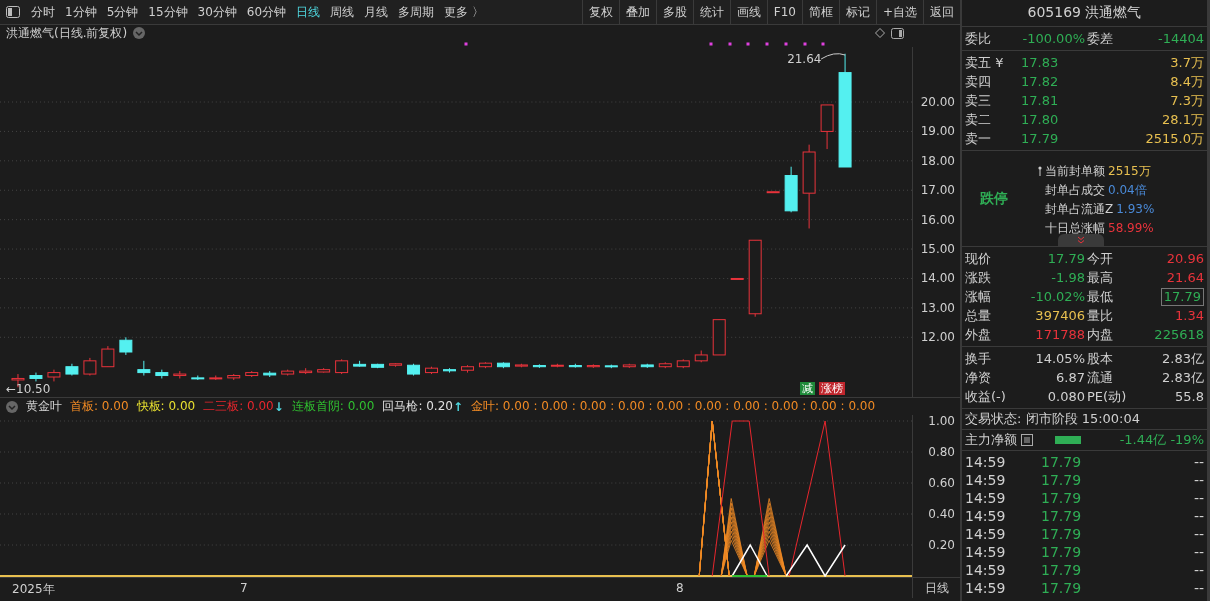 The image size is (1210, 601). Describe the element at coordinates (899, 12) in the screenshot. I see `toolbar-button: +自选` at that location.